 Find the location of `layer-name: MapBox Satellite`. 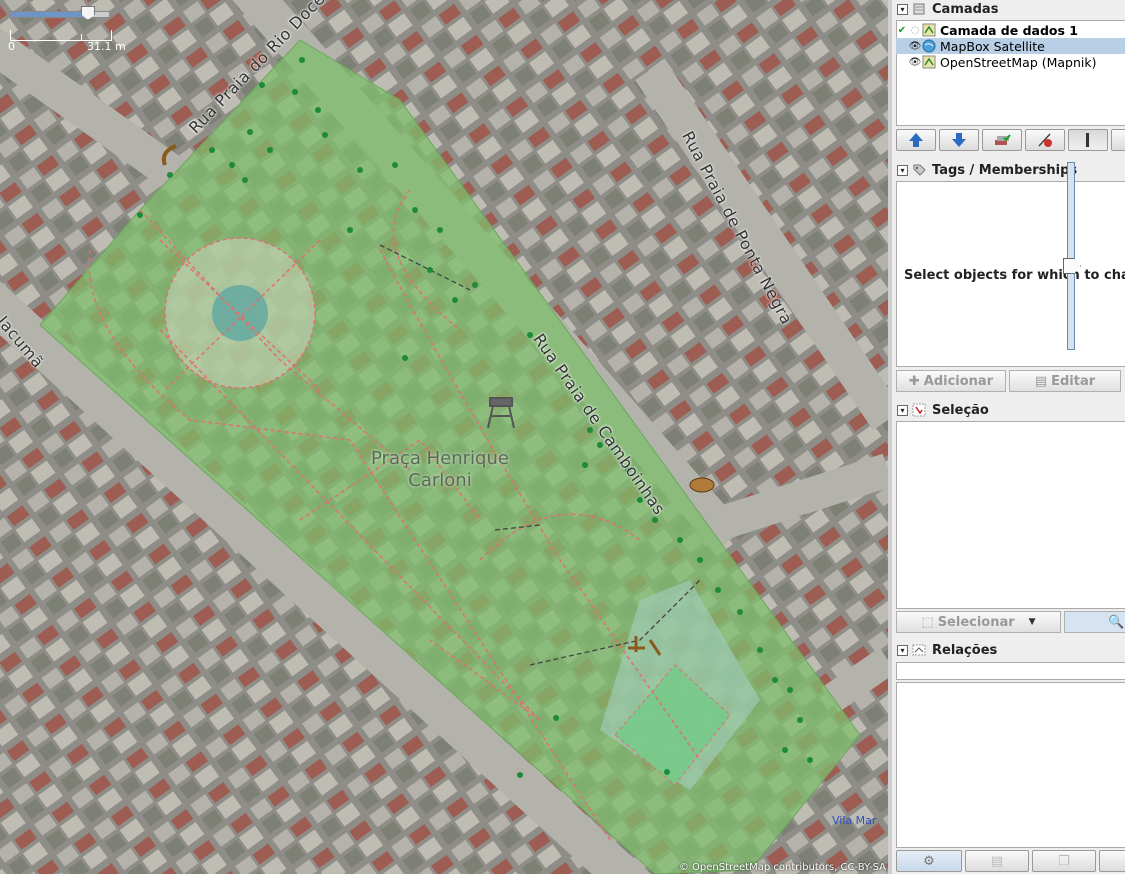

layer-name: MapBox Satellite is located at coordinates (992, 46).